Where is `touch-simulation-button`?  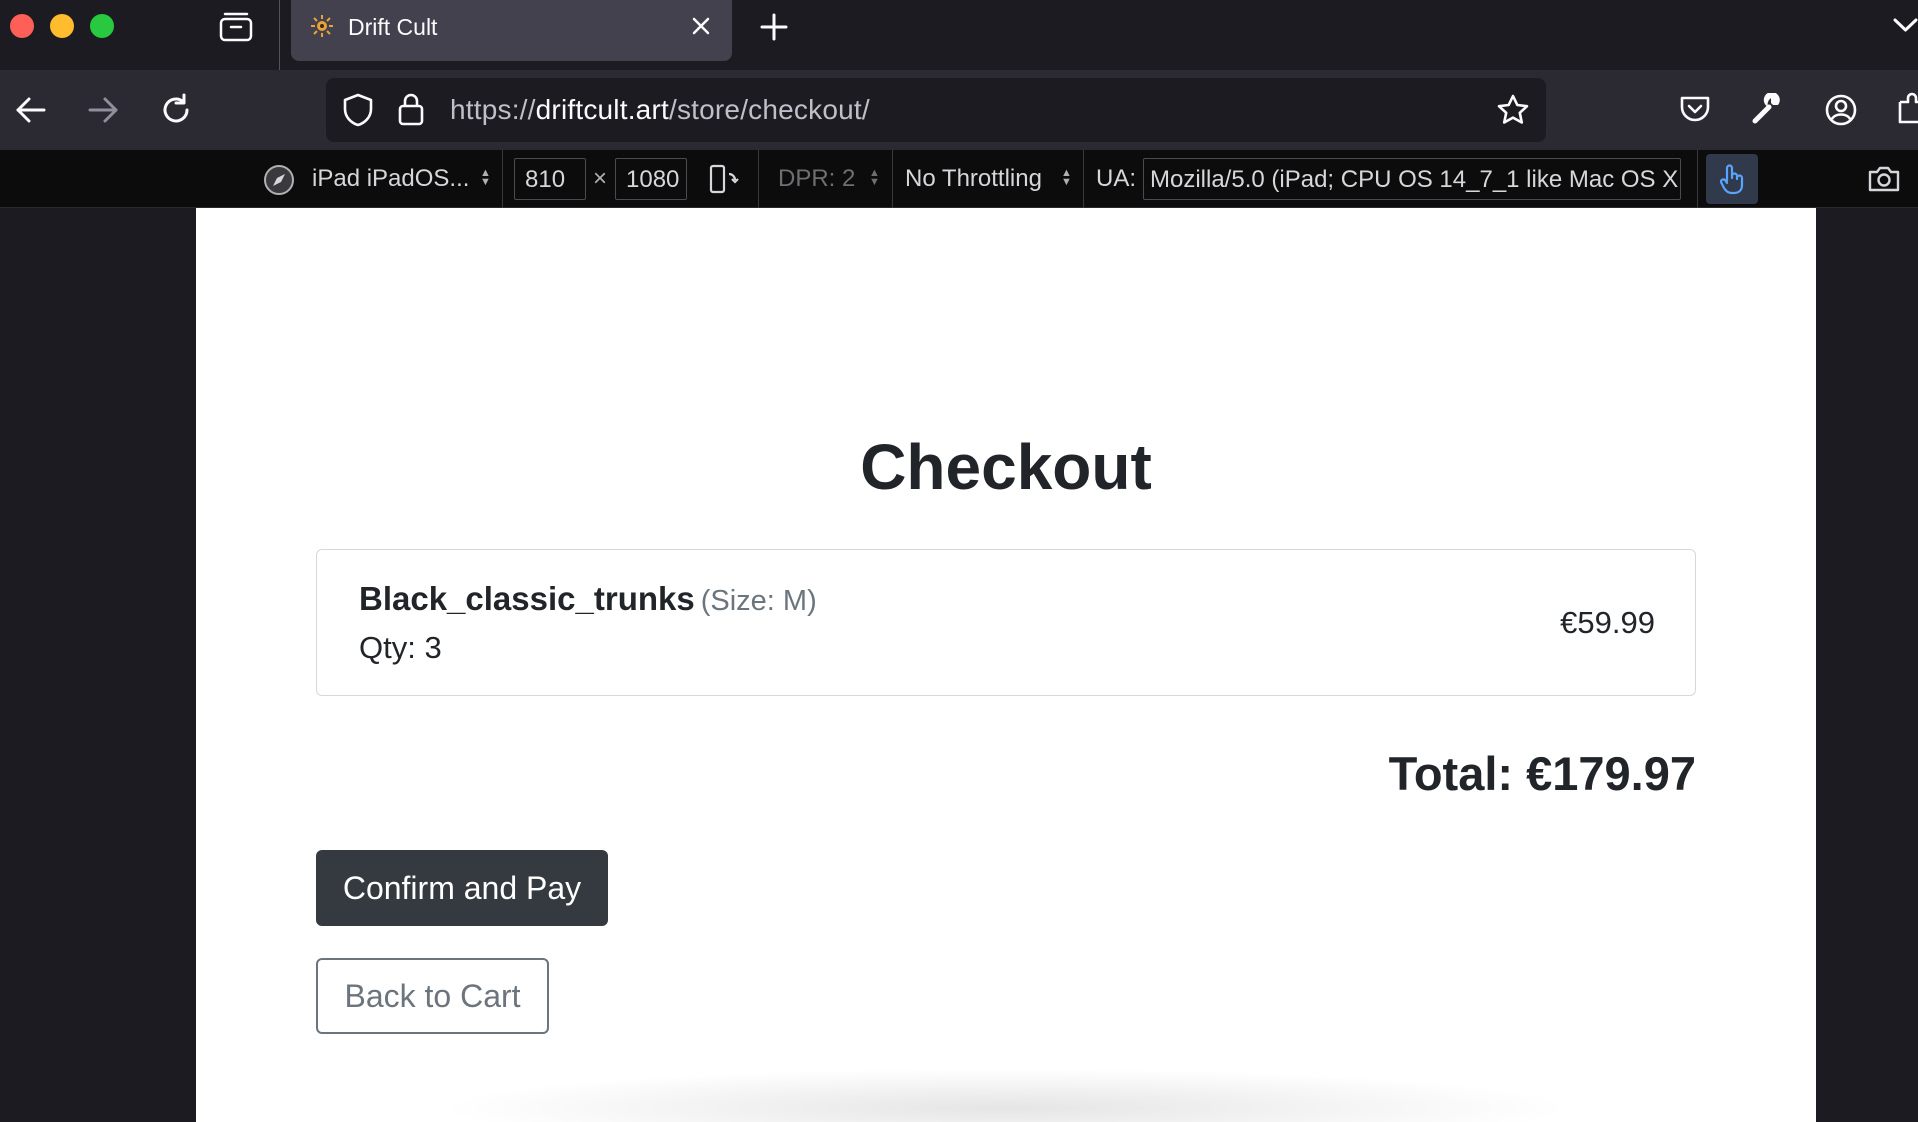
touch-simulation-button is located at coordinates (1732, 179).